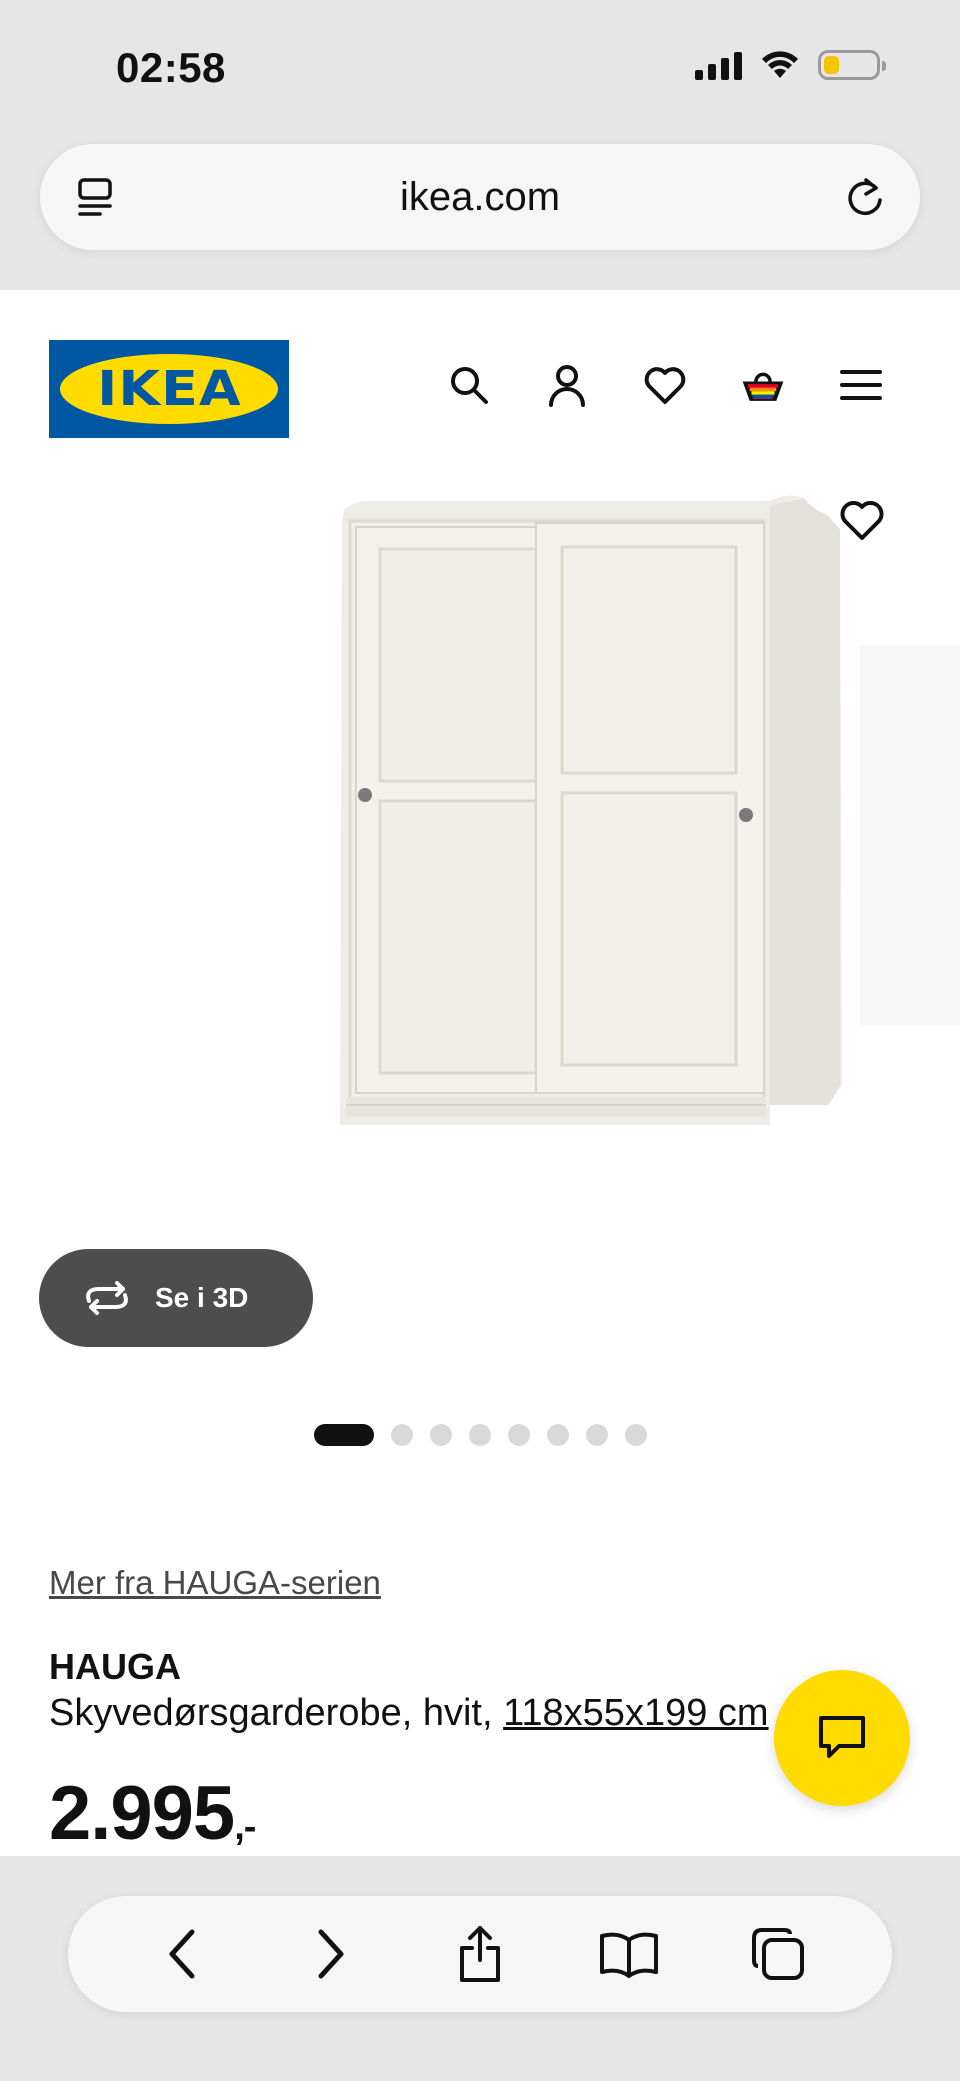 The height and width of the screenshot is (2081, 960). Describe the element at coordinates (107, 1298) in the screenshot. I see `rotate-3d-icon` at that location.